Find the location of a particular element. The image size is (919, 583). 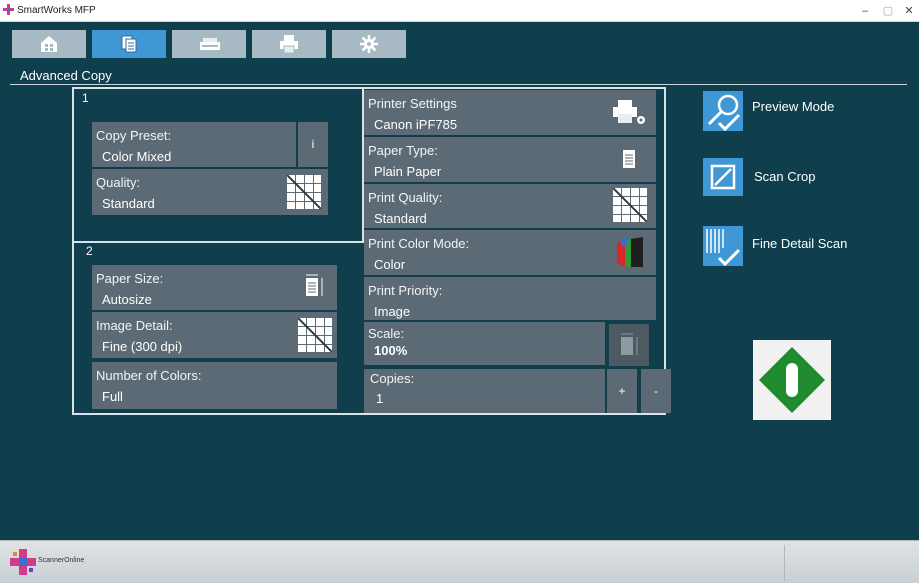

scale-label: Scale: is located at coordinates (386, 333).